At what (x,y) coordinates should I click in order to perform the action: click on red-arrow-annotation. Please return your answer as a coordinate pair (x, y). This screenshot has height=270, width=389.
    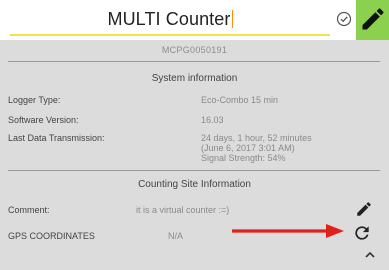
    Looking at the image, I should click on (288, 233).